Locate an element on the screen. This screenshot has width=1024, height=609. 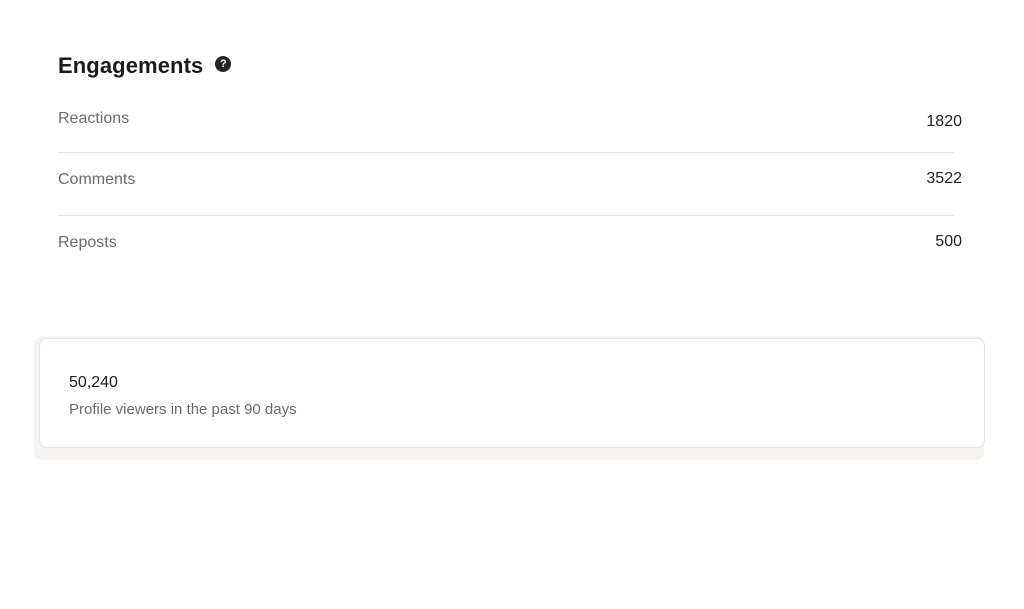
profile-viewers-caption: Profile viewers in the past 90 days is located at coordinates (183, 409).